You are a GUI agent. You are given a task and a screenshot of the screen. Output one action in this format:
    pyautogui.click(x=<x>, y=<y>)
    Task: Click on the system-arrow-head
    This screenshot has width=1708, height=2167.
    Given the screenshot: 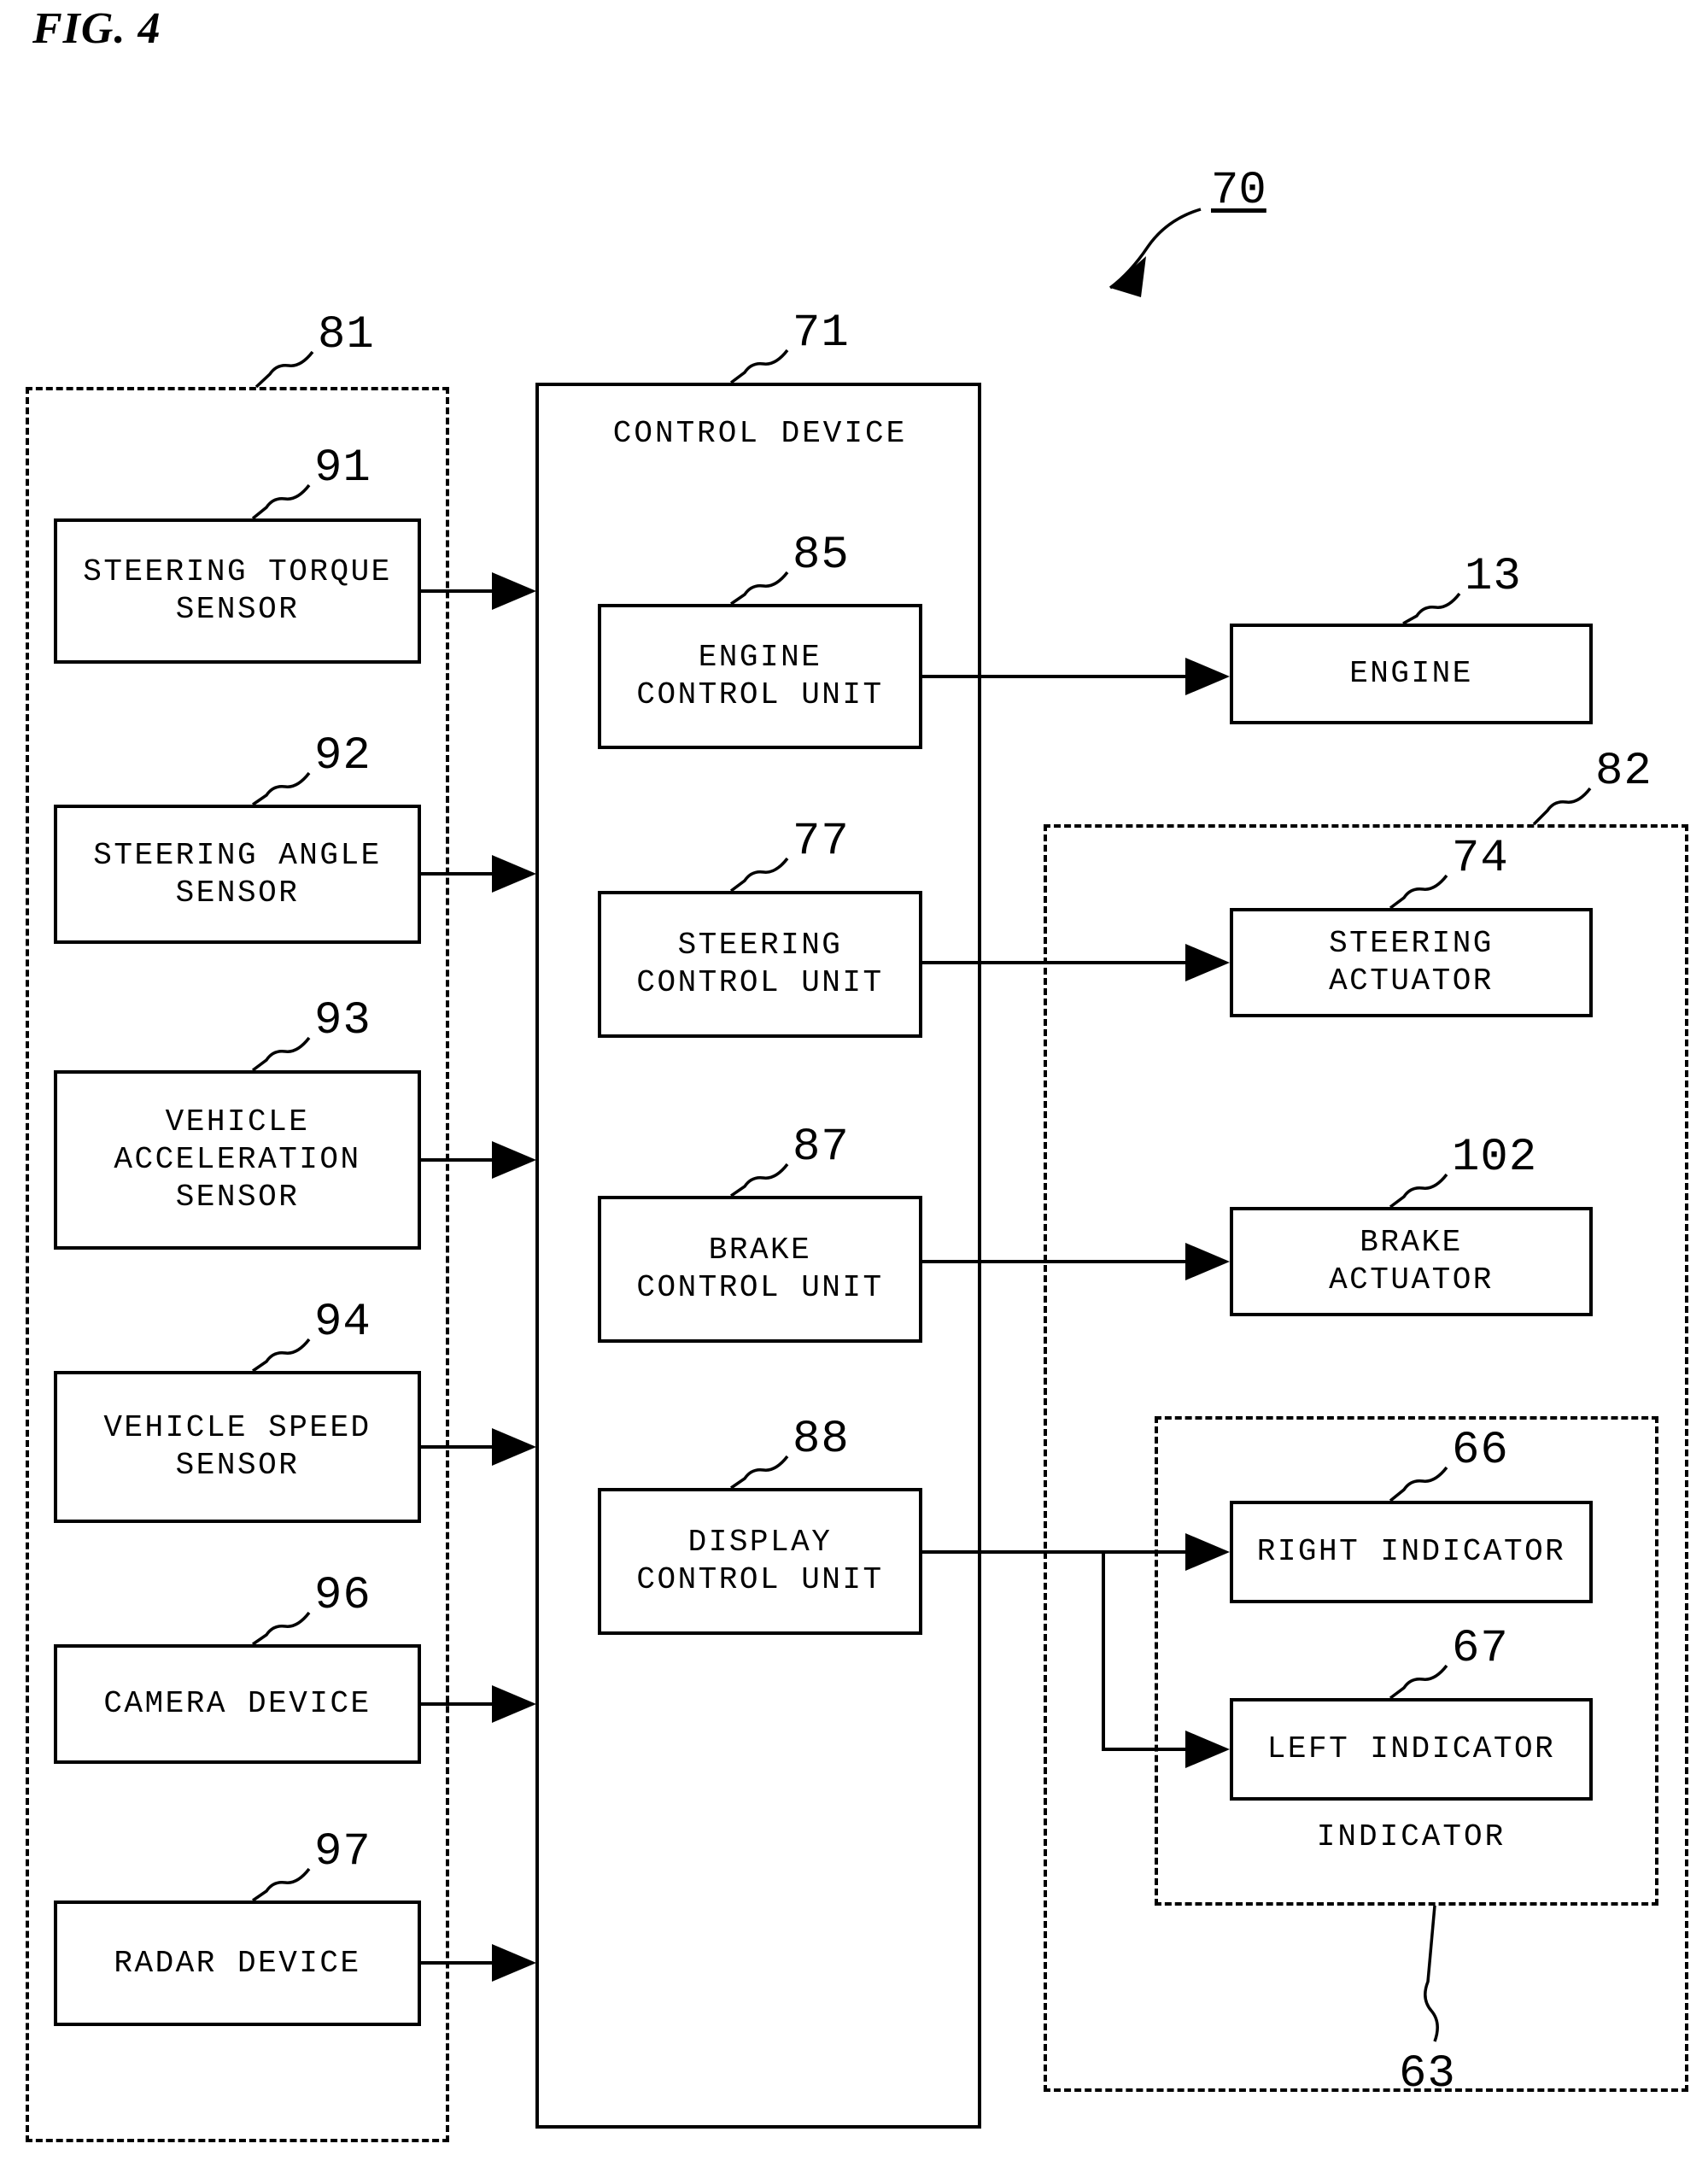 What is the action you would take?
    pyautogui.click(x=1128, y=276)
    